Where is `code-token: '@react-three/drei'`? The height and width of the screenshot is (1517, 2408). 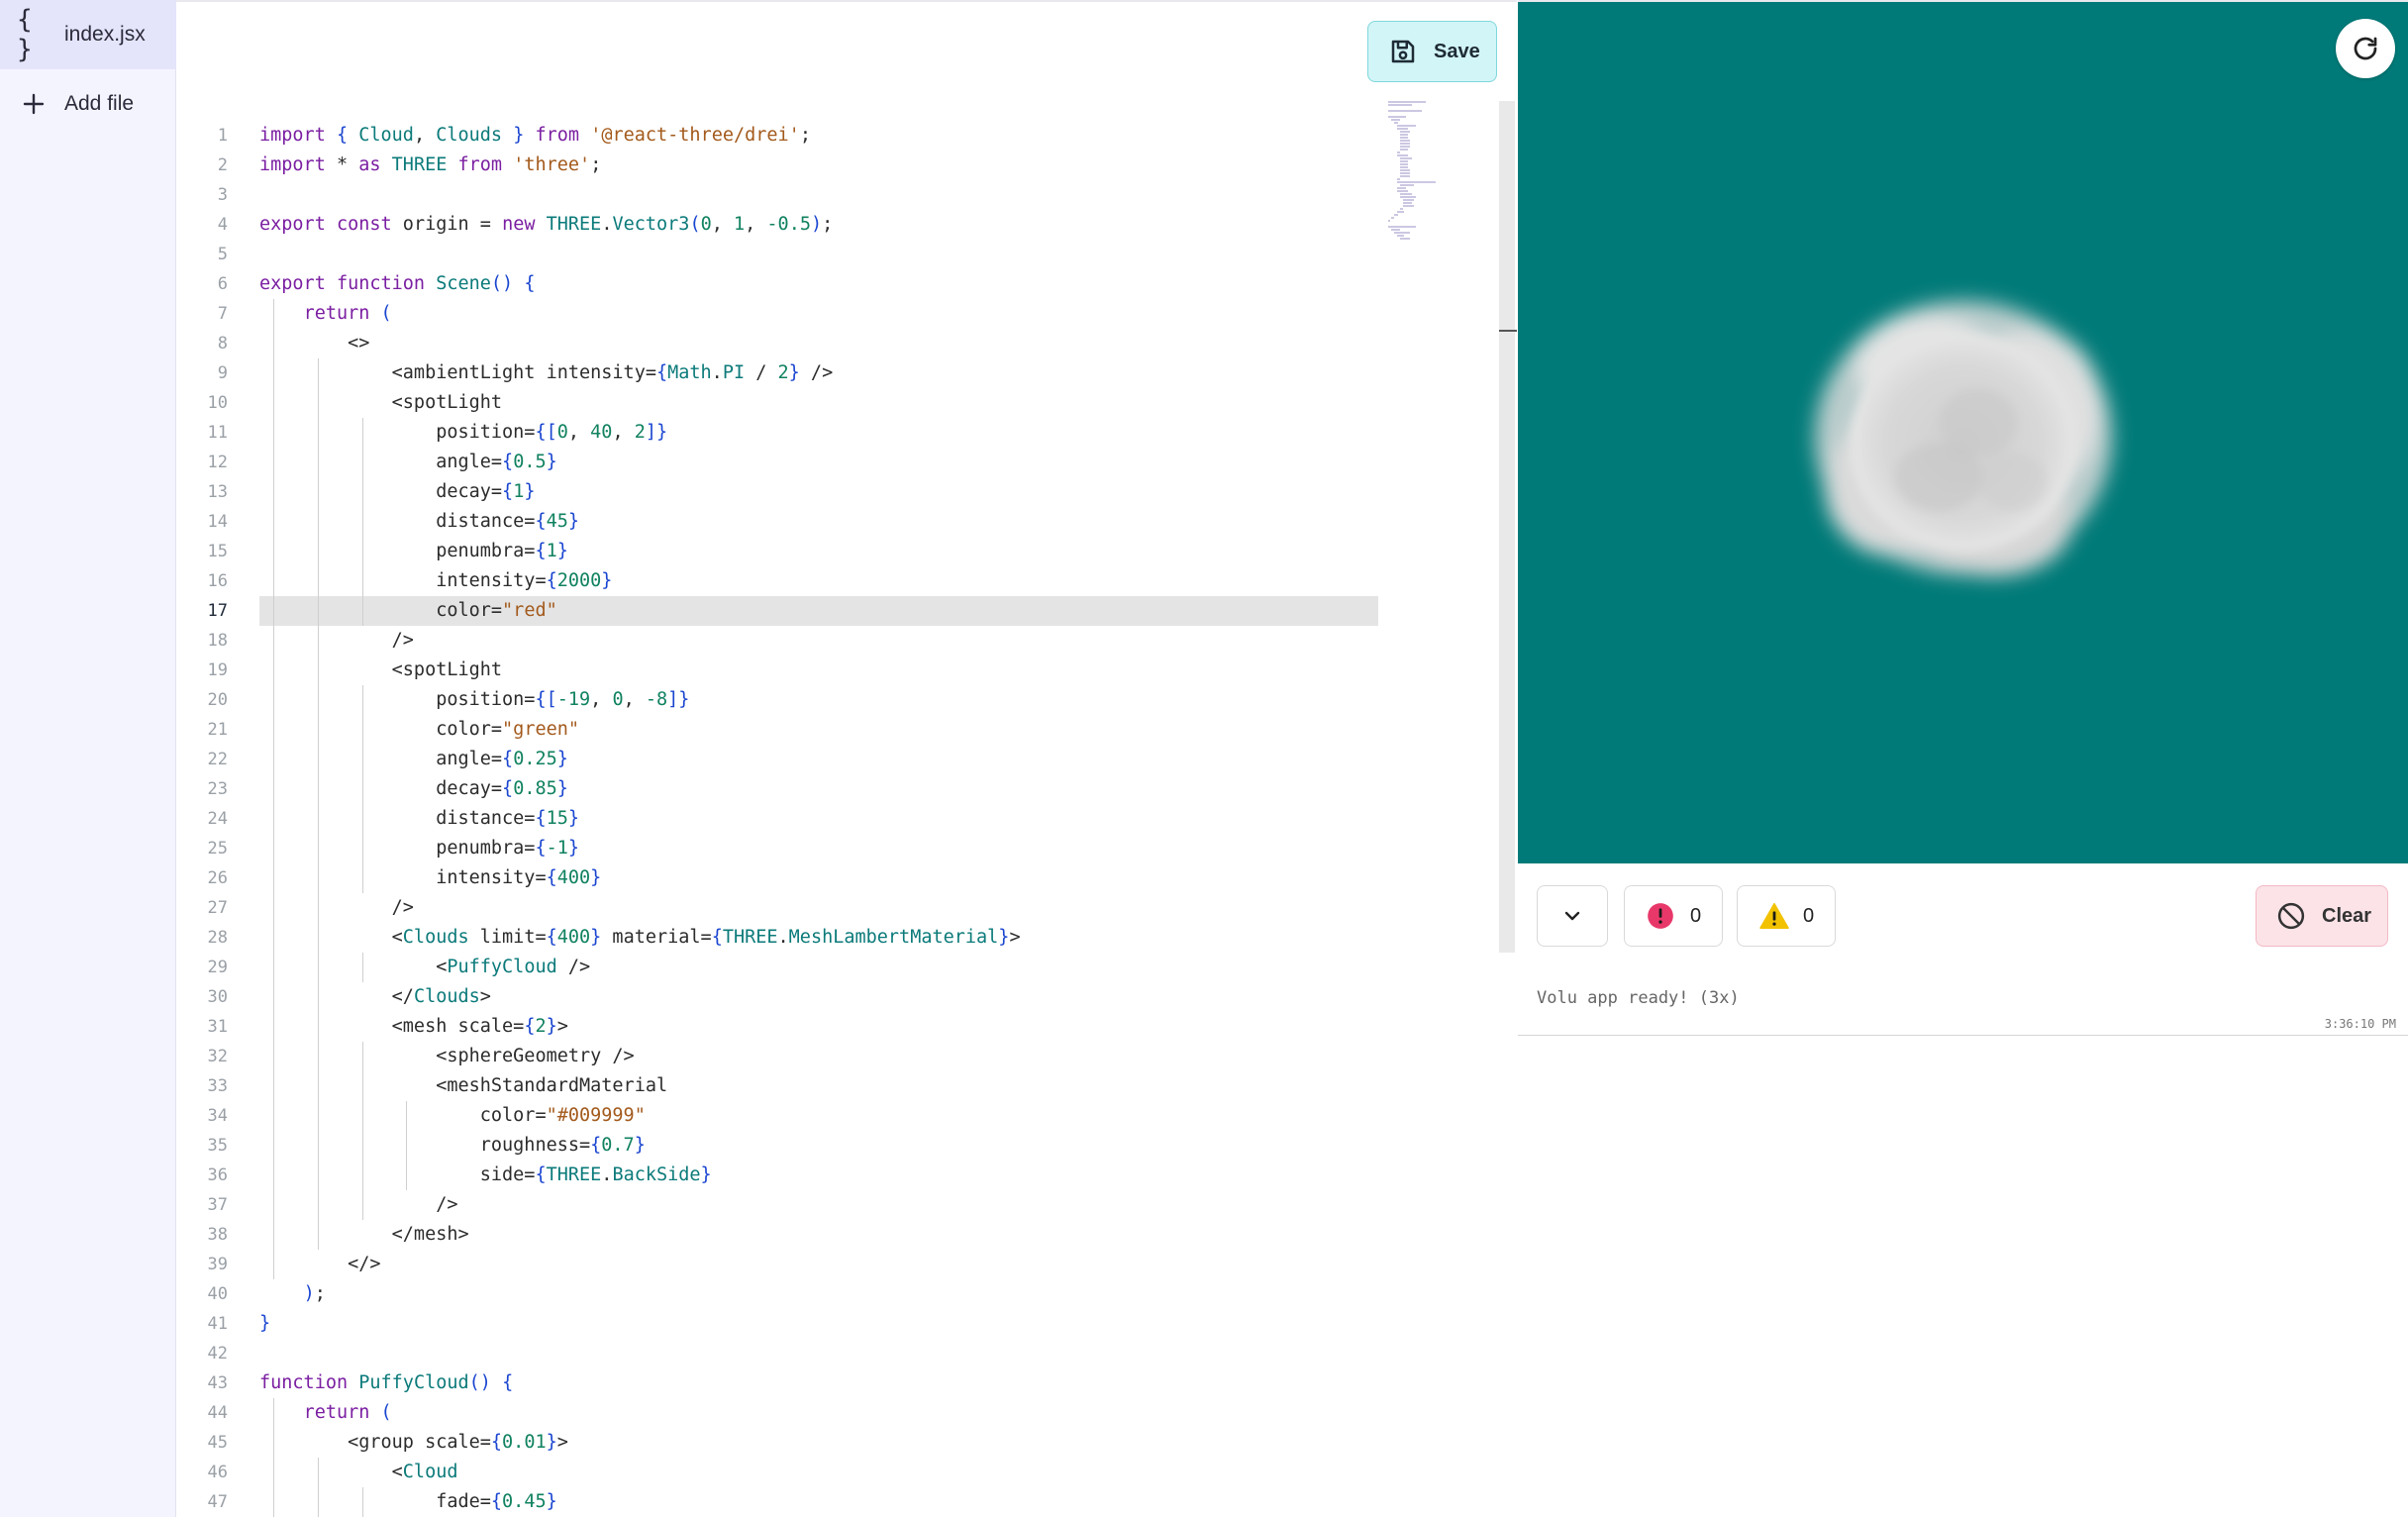
code-token: '@react-three/drei' is located at coordinates (695, 135).